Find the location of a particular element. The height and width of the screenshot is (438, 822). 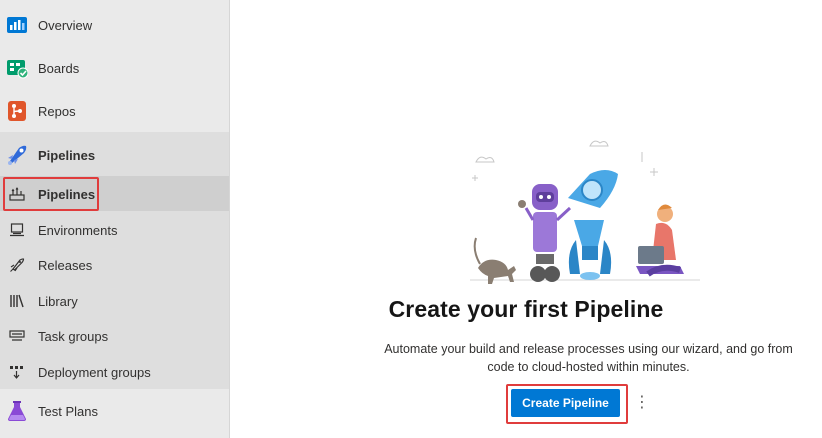

sidebar-item-label: Pipelines is located at coordinates (67, 155).